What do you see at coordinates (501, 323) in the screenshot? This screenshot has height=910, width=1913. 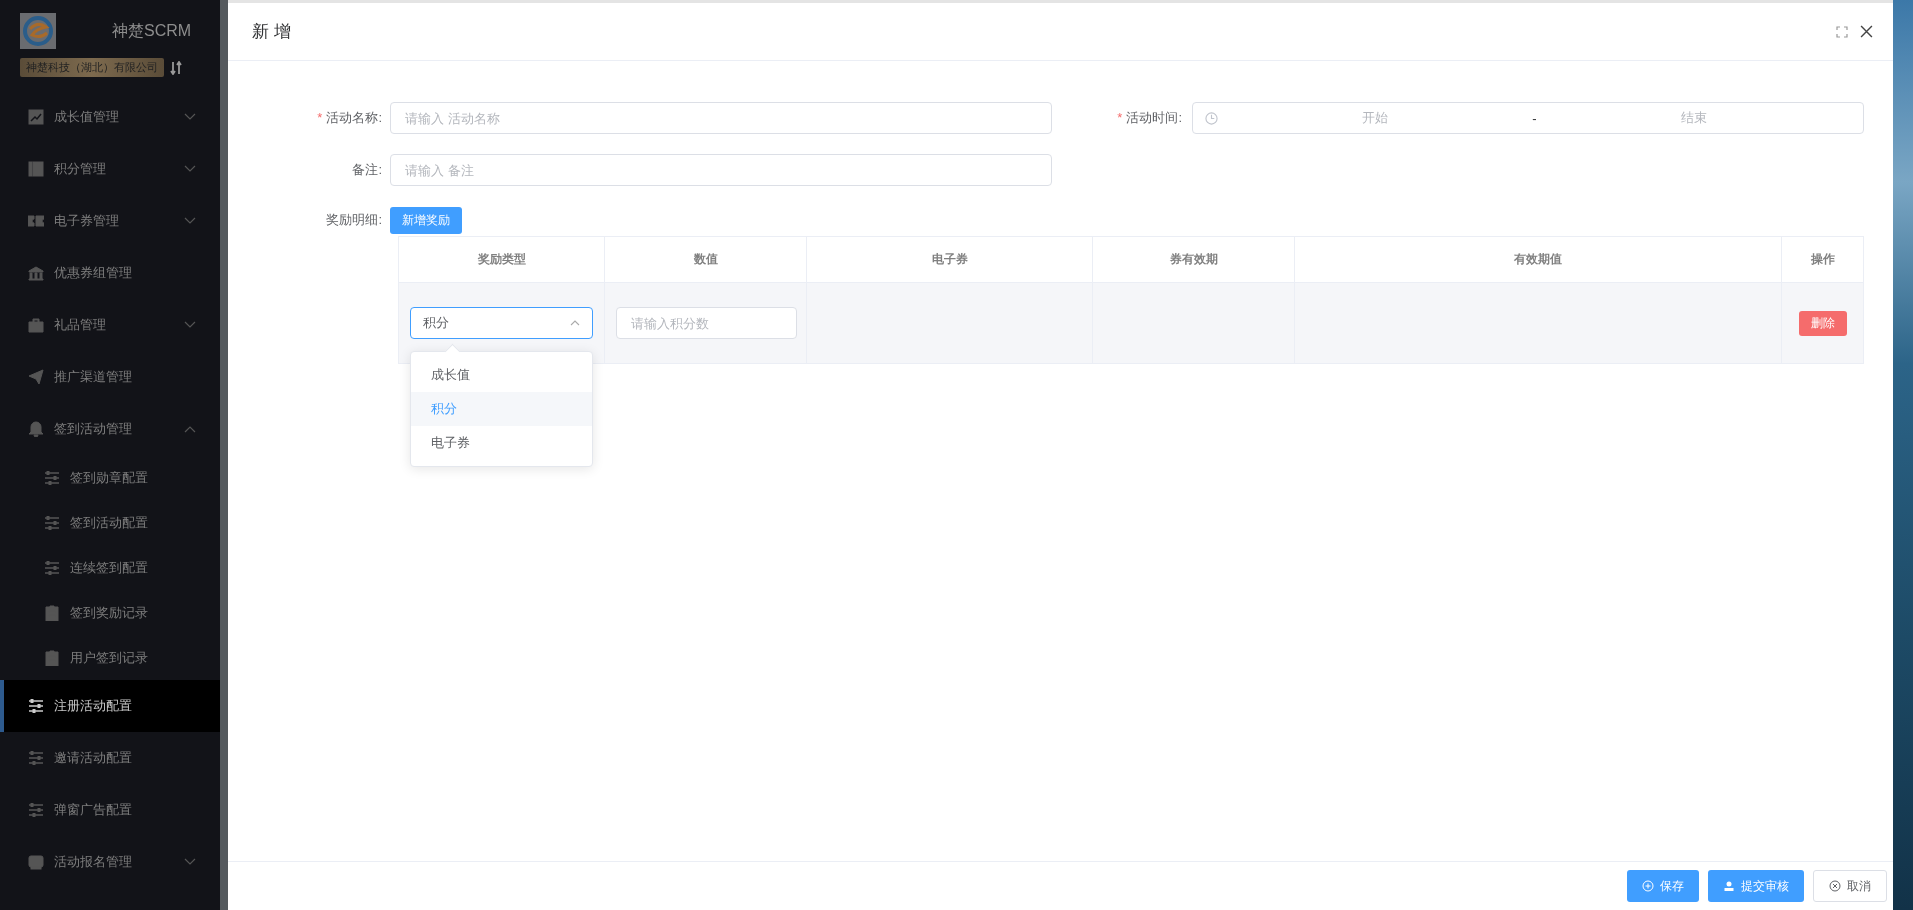 I see `reward-type-select: 积分` at bounding box center [501, 323].